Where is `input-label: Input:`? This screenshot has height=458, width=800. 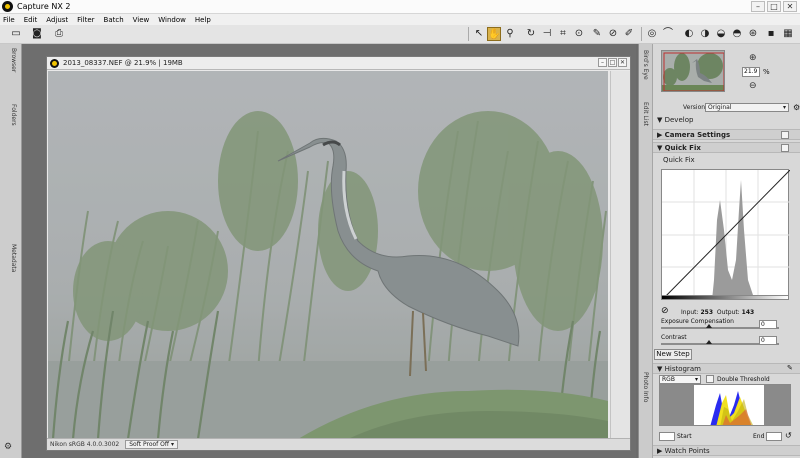
input-label: Input: is located at coordinates (690, 312).